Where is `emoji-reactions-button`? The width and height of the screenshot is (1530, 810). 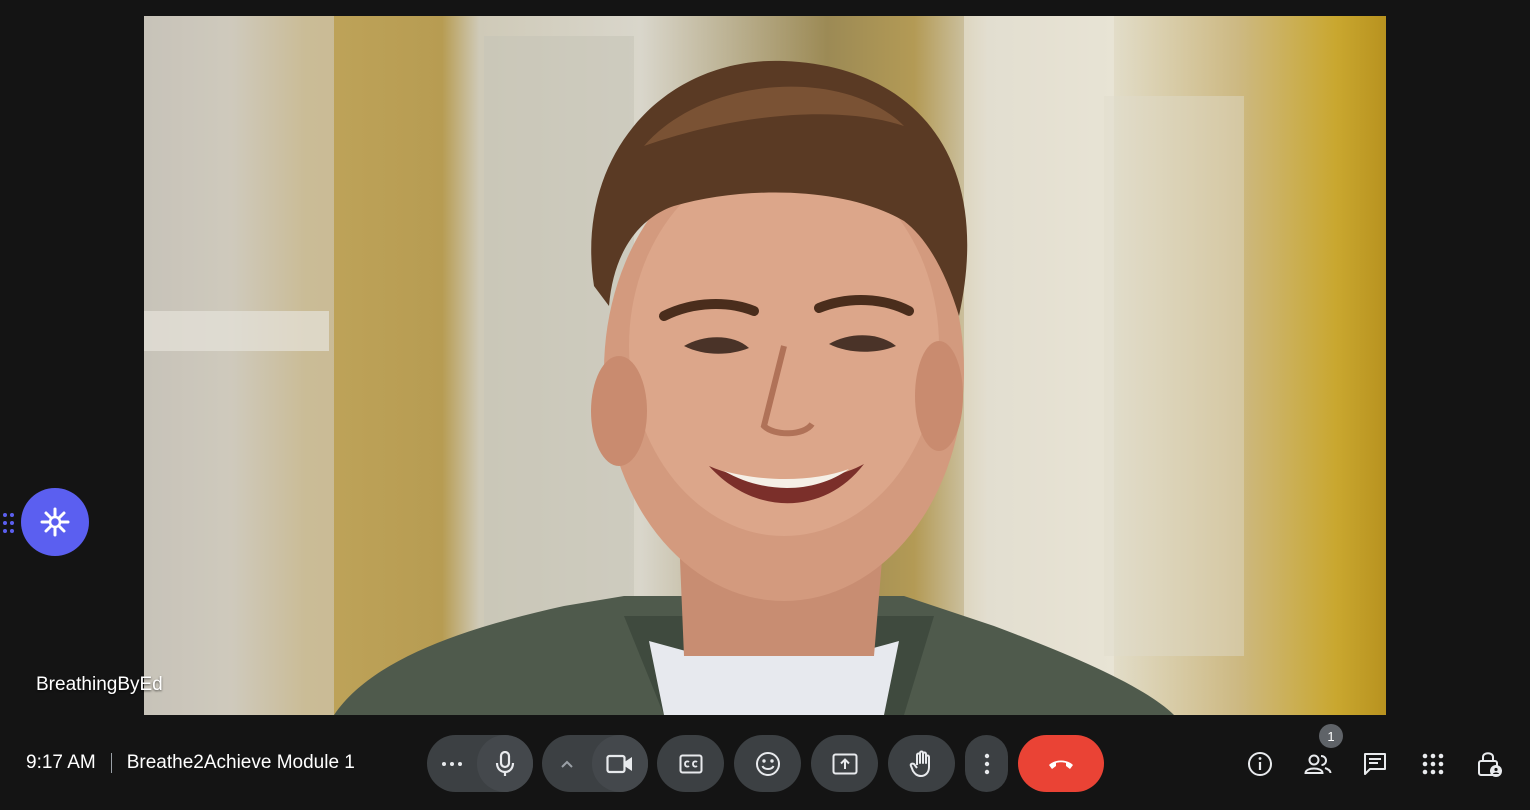 emoji-reactions-button is located at coordinates (767, 763).